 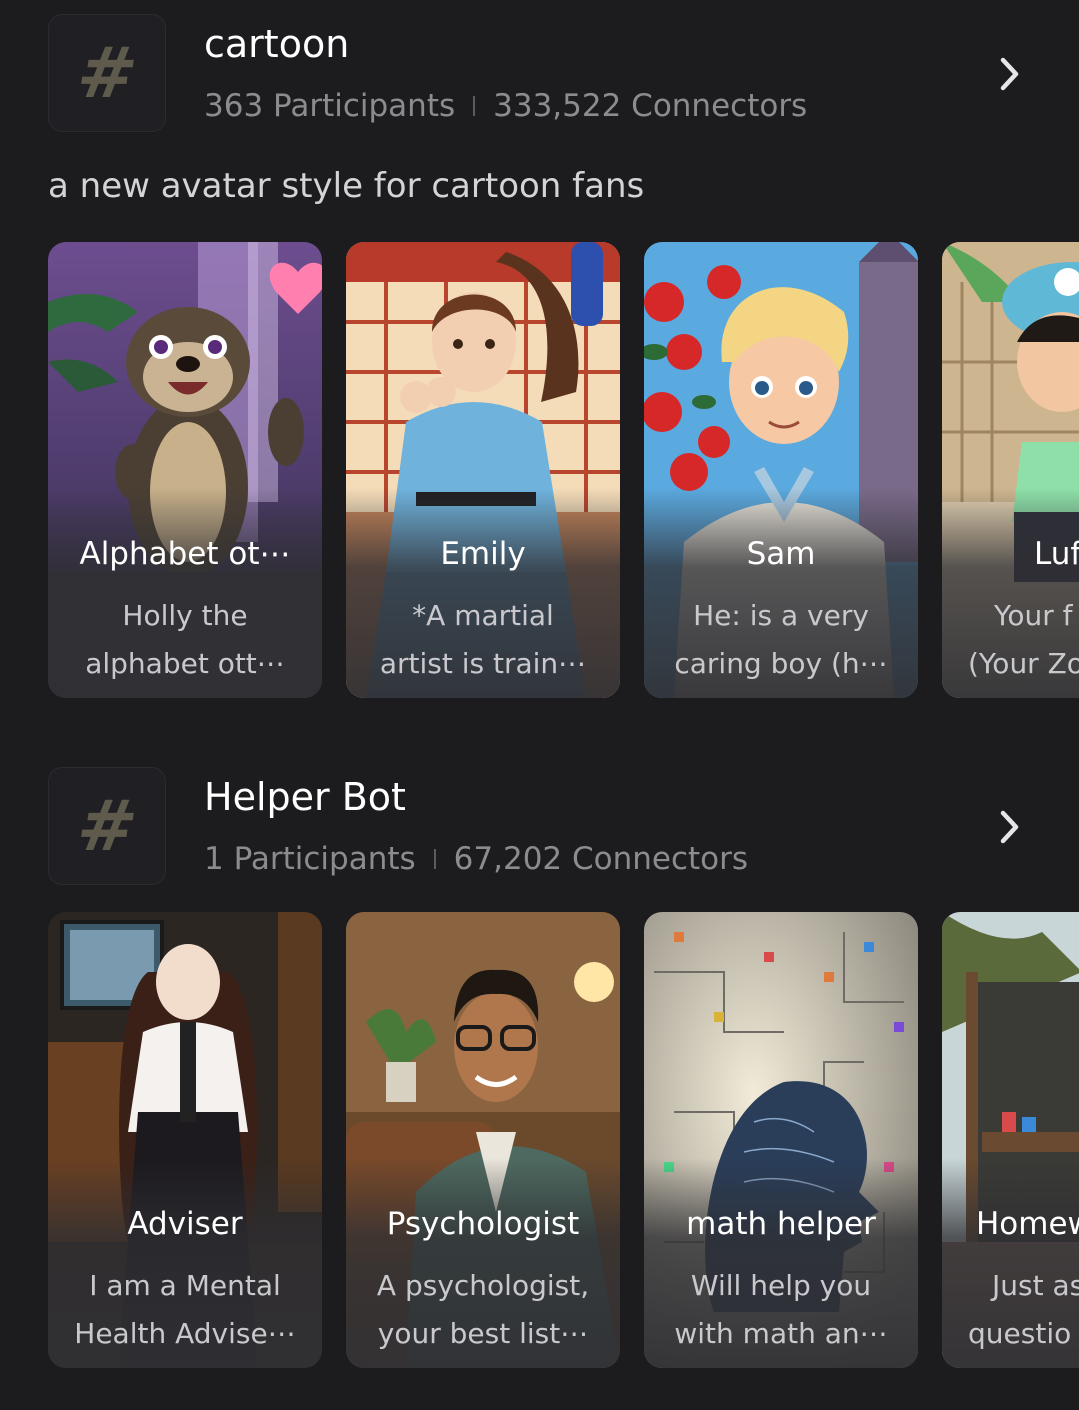 I want to click on character-card-math-helper: math helper Will help you with math an⋯, so click(x=781, y=1140).